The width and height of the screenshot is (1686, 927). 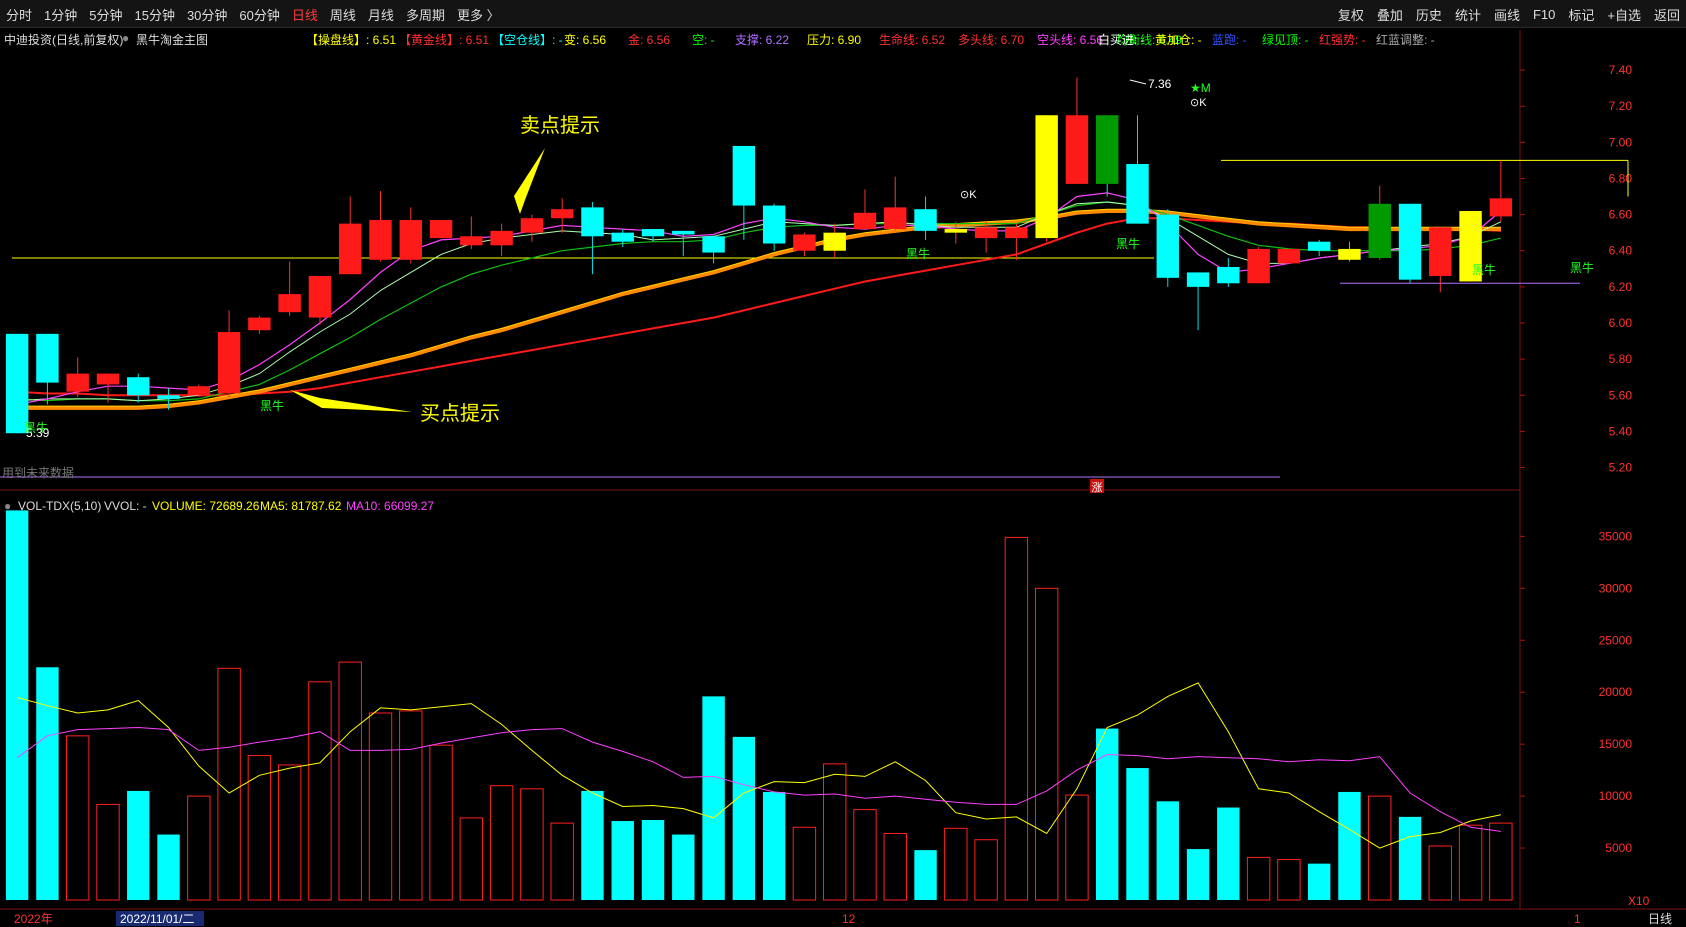 I want to click on heiniu-marker-4: 黑牛, so click(x=1484, y=269).